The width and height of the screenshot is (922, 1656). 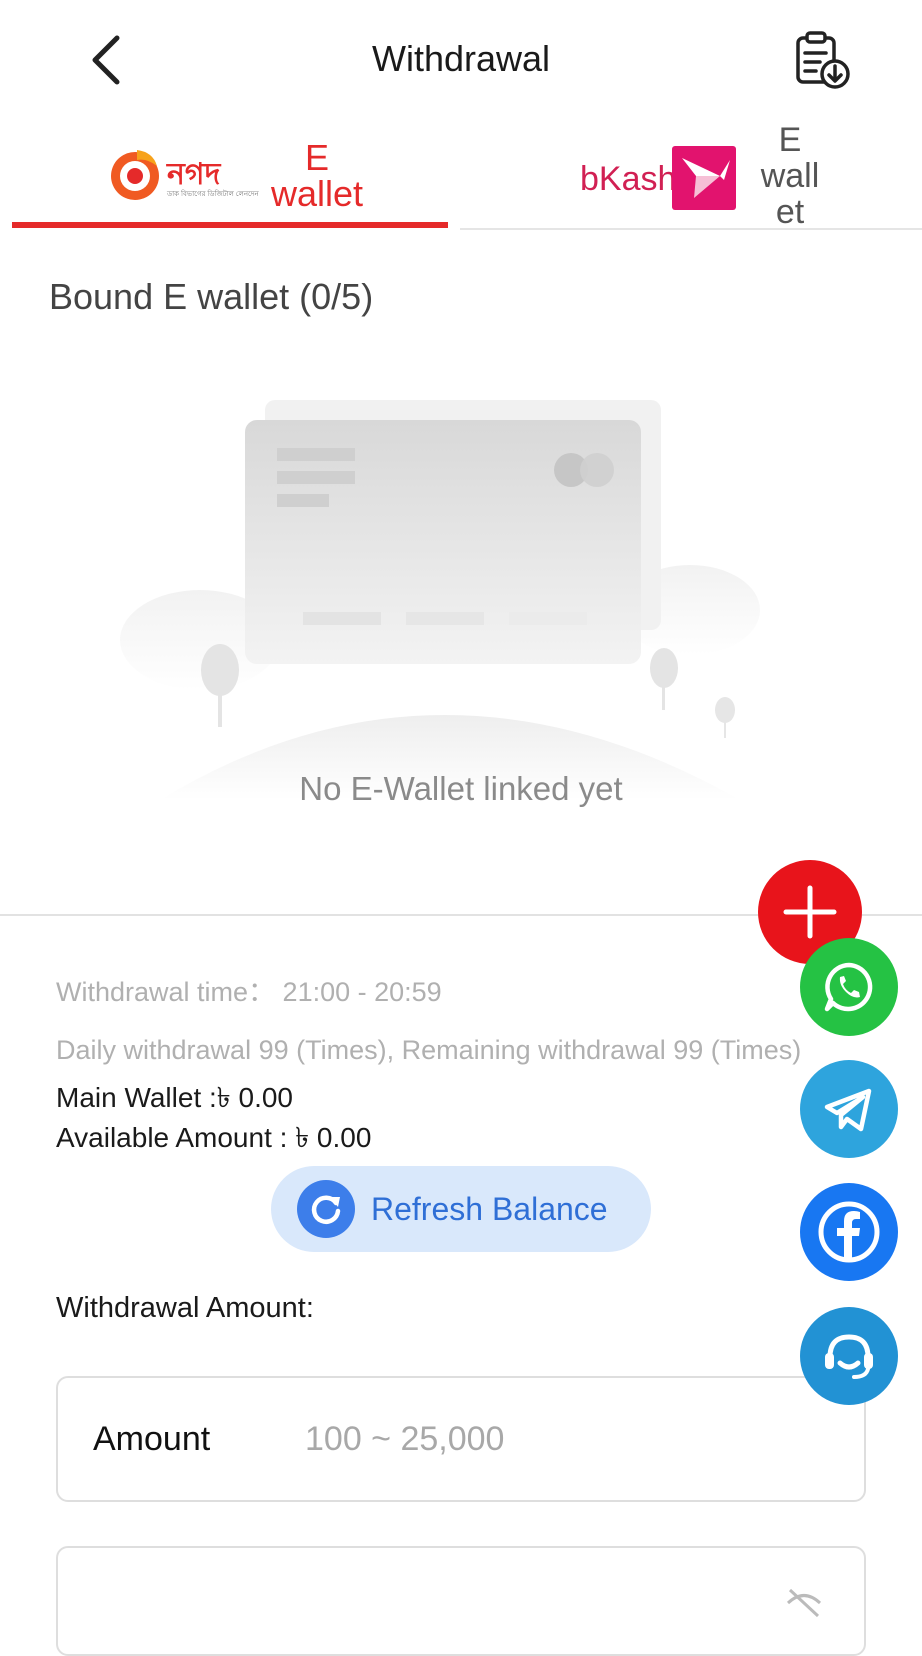 I want to click on empty-wallet-message: No E-Wallet linked yet, so click(x=461, y=788).